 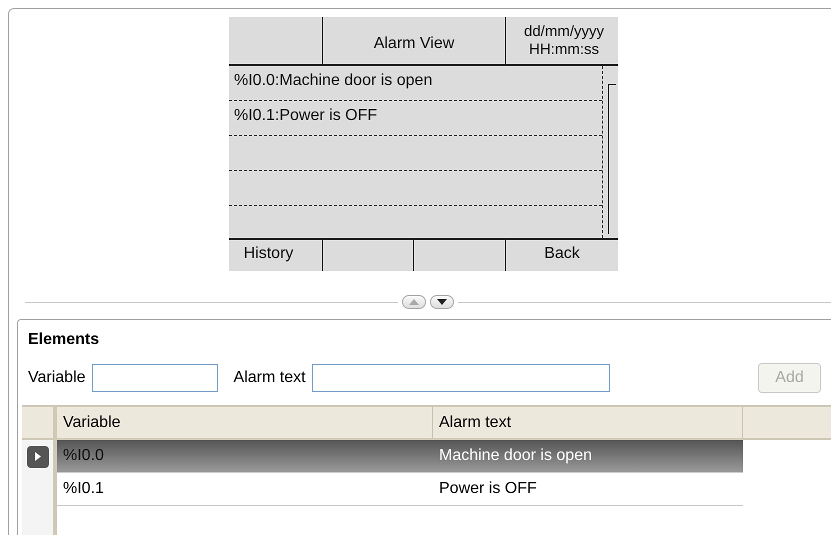 What do you see at coordinates (400, 489) in the screenshot?
I see `table-row: %I0.1 Power is OFF` at bounding box center [400, 489].